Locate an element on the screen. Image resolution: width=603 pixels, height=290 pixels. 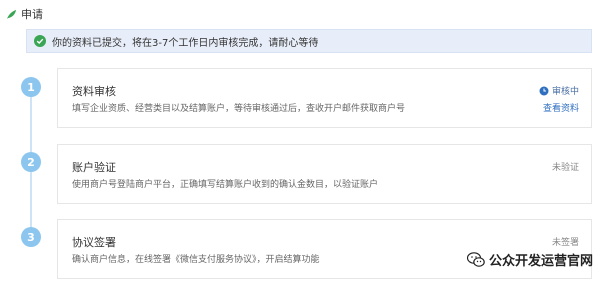
step-number-3: 3 is located at coordinates (31, 237).